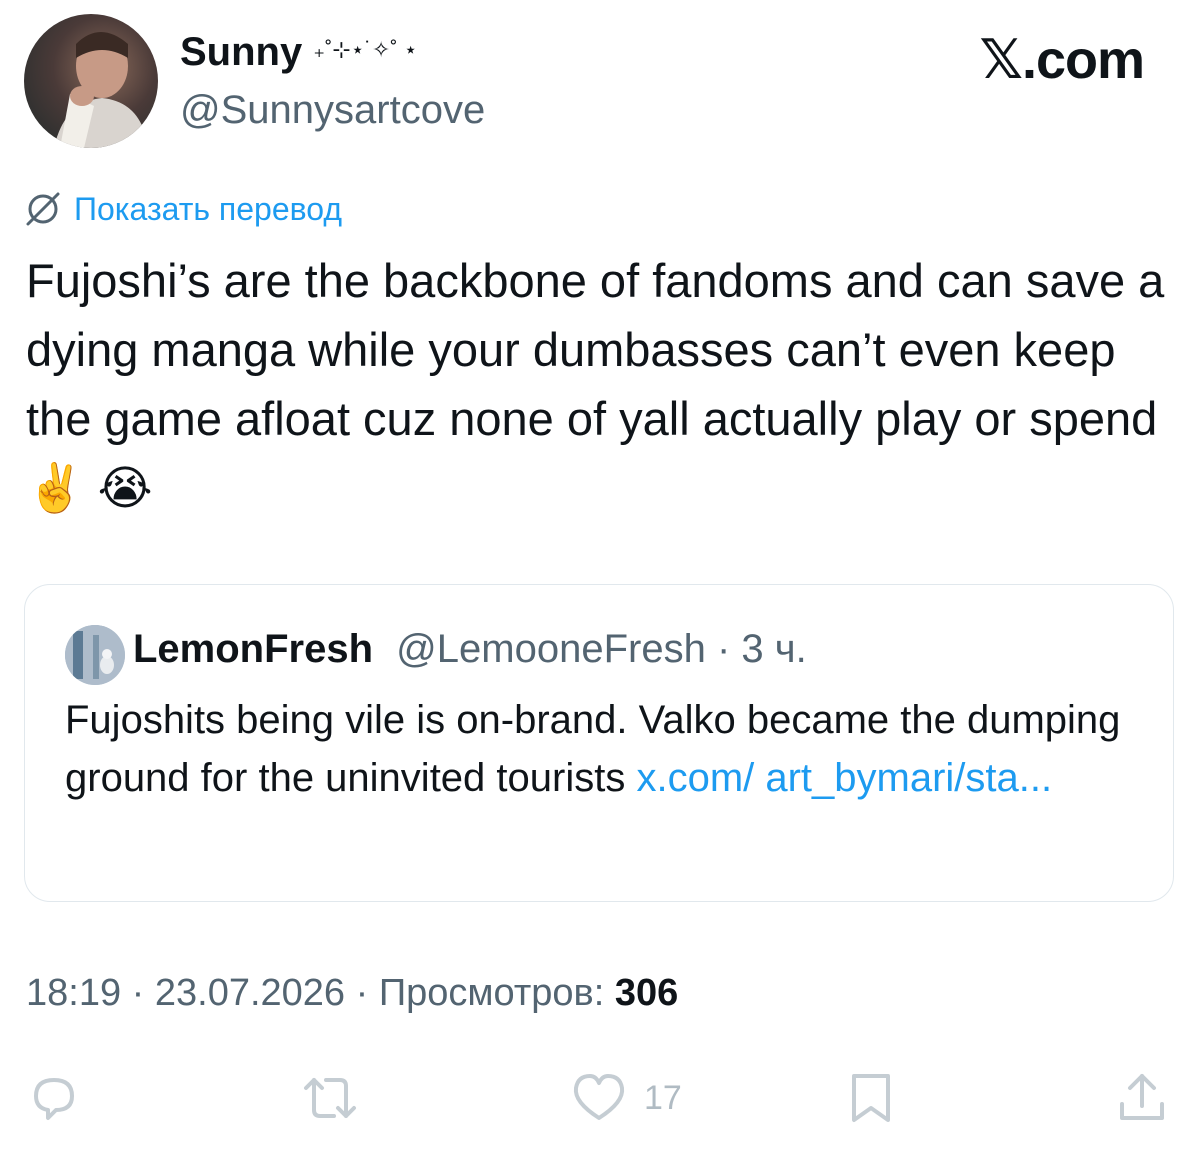  I want to click on share-button, so click(1142, 1098).